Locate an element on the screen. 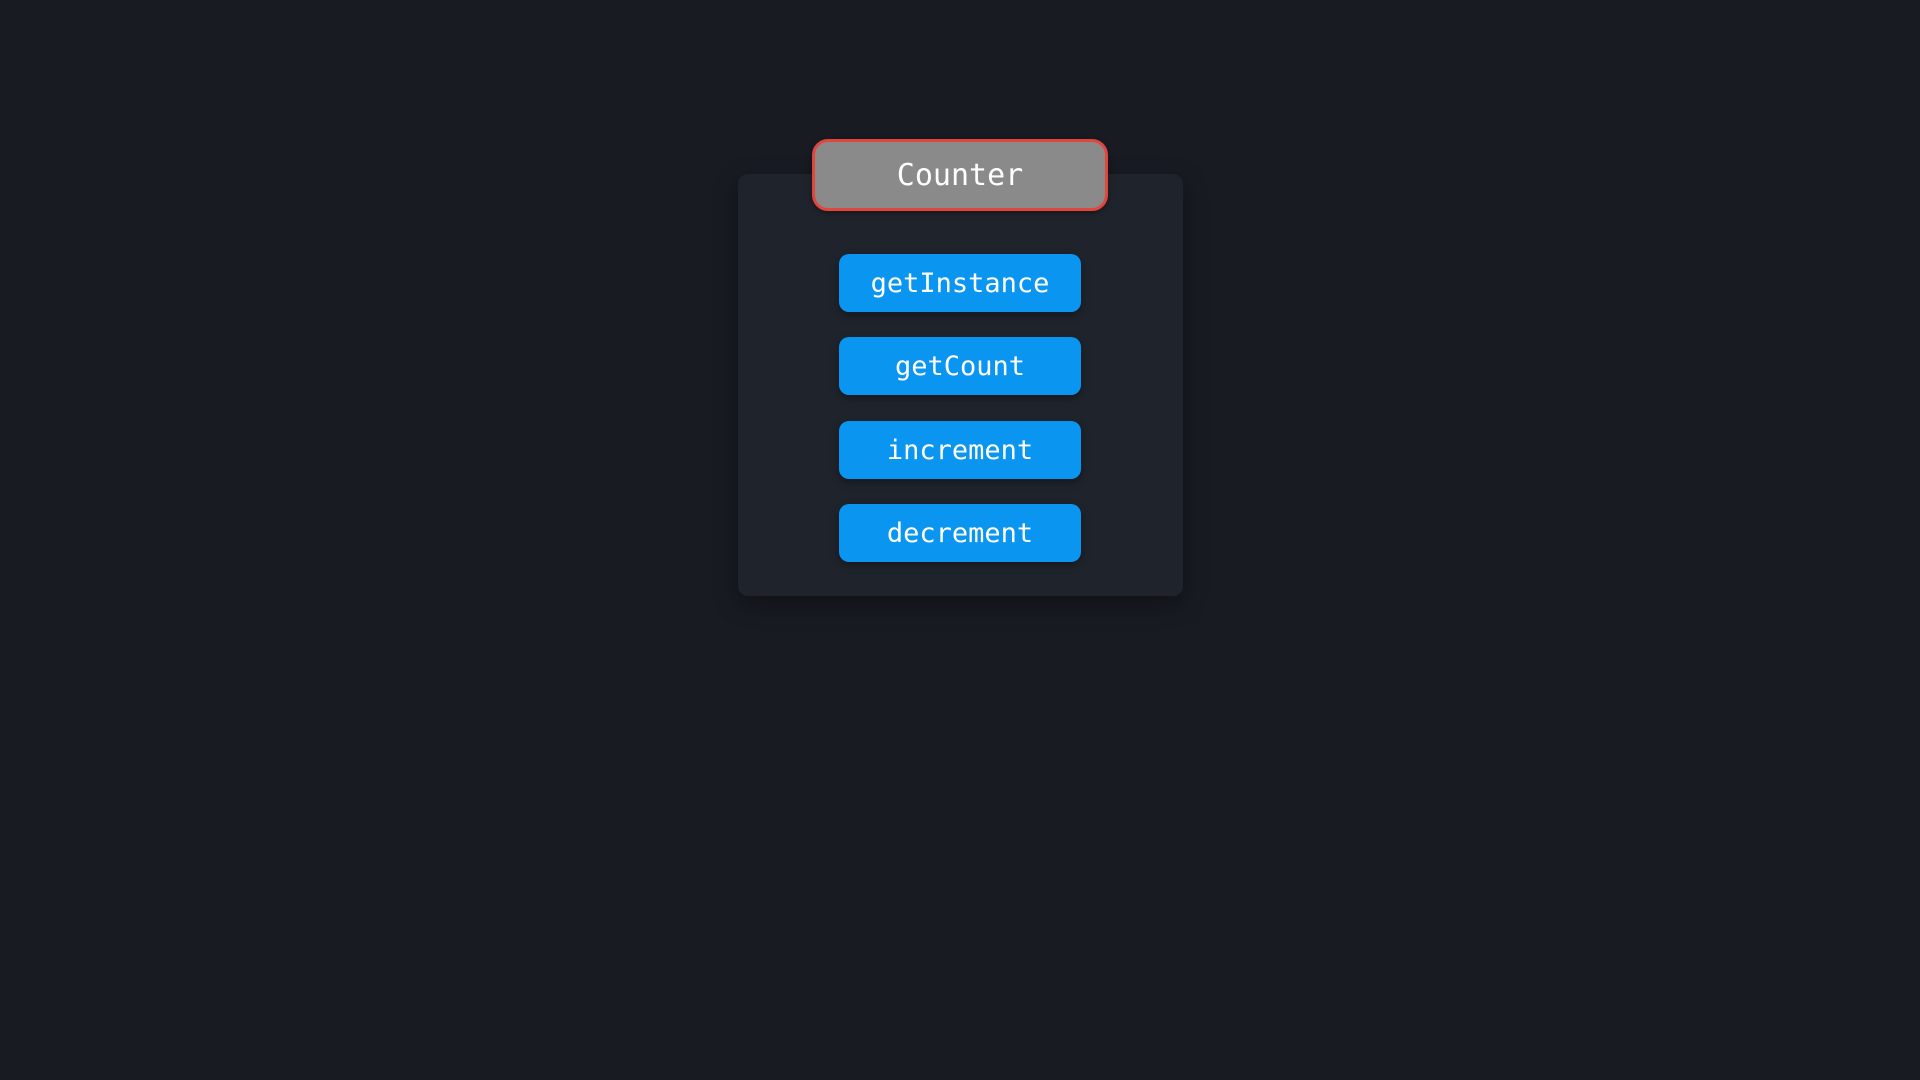  method-button-label: increment is located at coordinates (960, 450).